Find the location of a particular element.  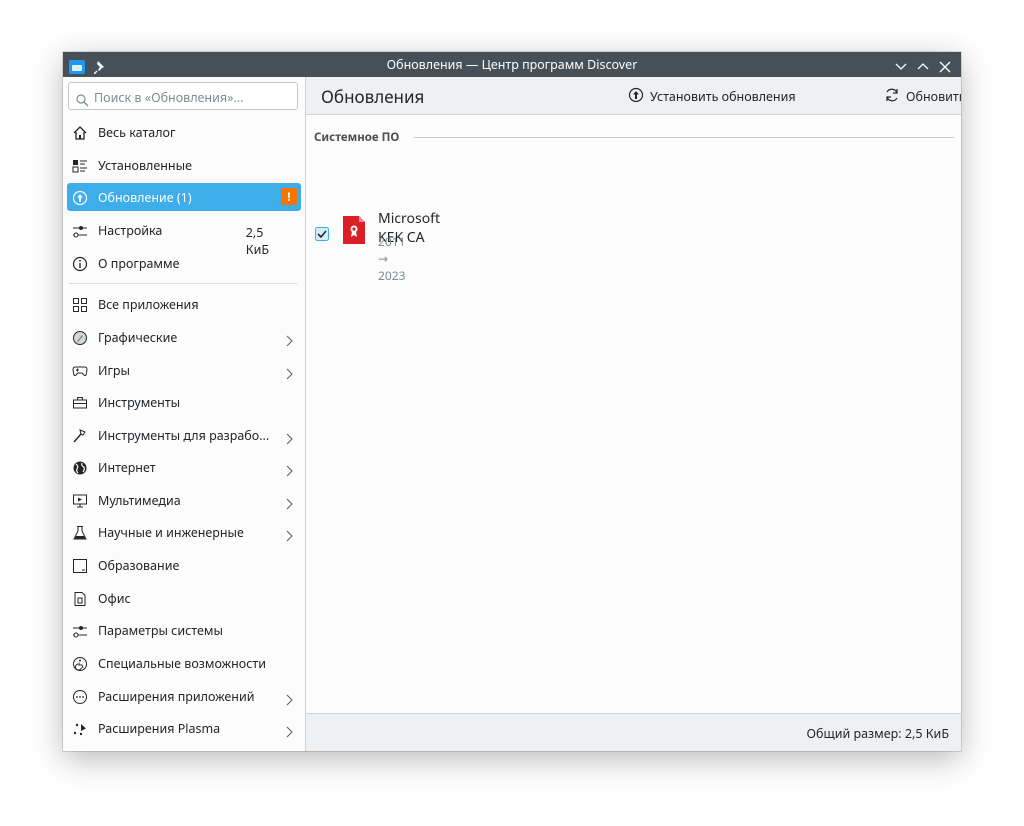

sidebar-item-accessibility: Специальные возможности is located at coordinates (184, 663).